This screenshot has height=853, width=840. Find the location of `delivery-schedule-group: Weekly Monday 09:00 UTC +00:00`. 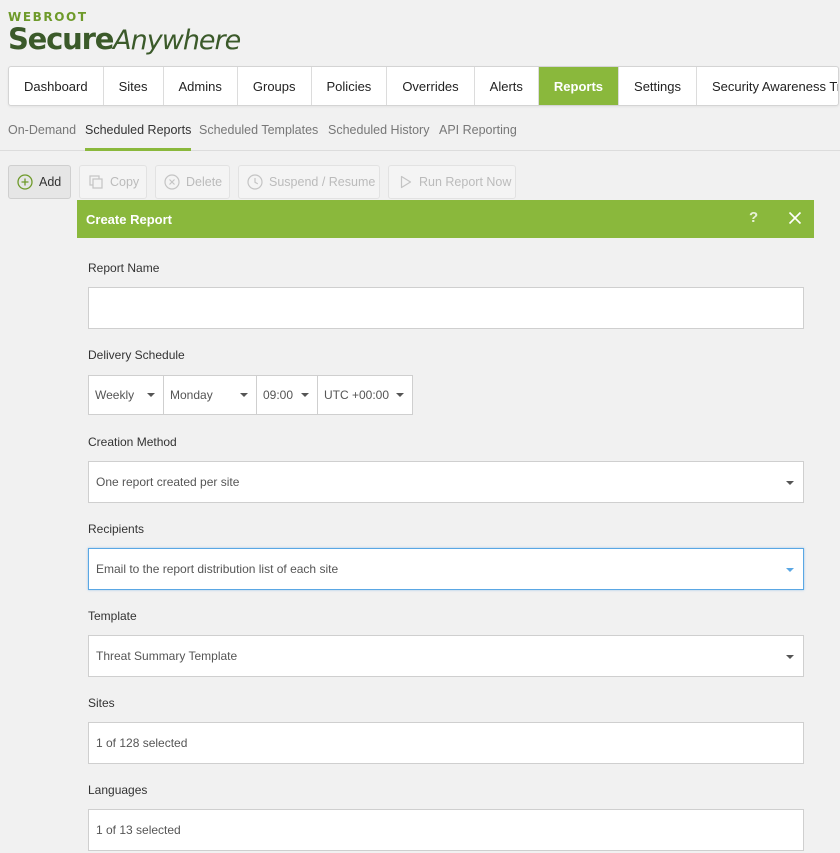

delivery-schedule-group: Weekly Monday 09:00 UTC +00:00 is located at coordinates (250, 395).